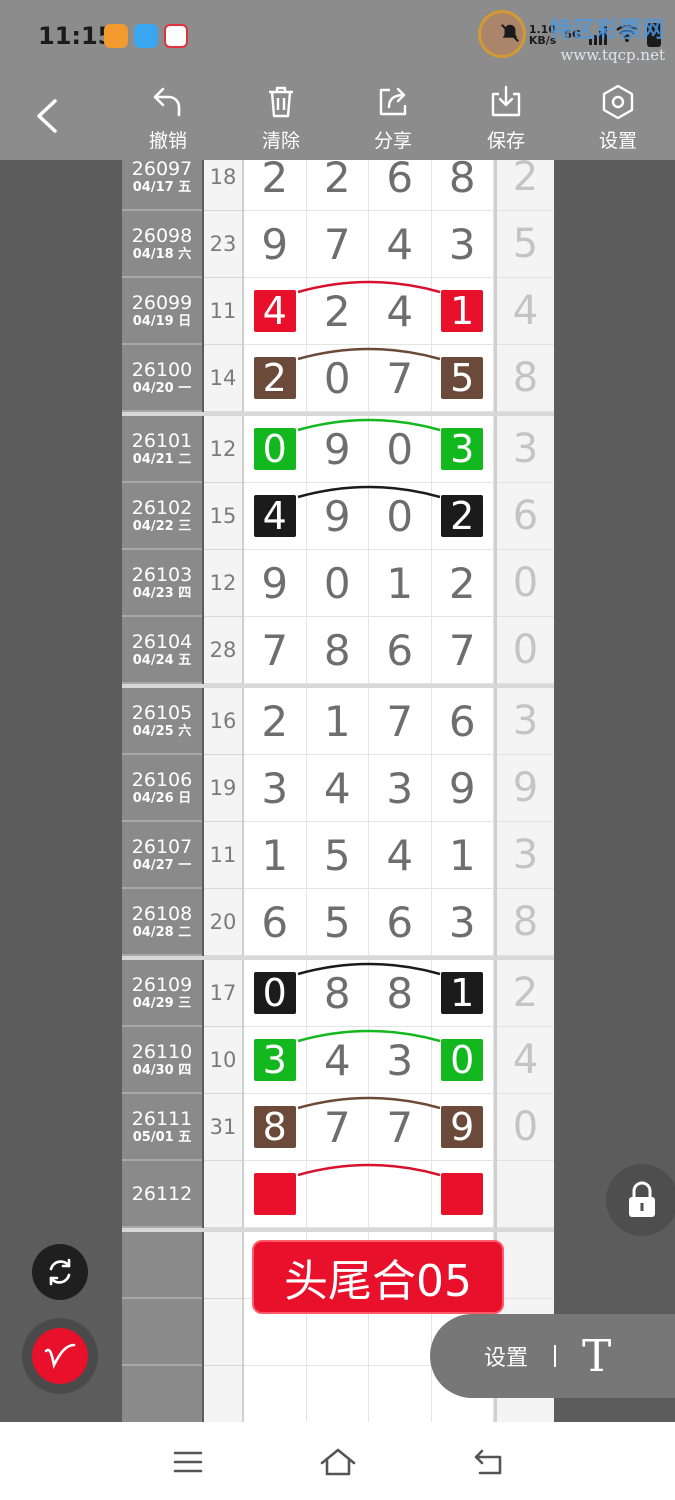 This screenshot has height=1500, width=675. I want to click on table-row: 26098 04/18 六 23 9 7 4 3 5, so click(338, 244).